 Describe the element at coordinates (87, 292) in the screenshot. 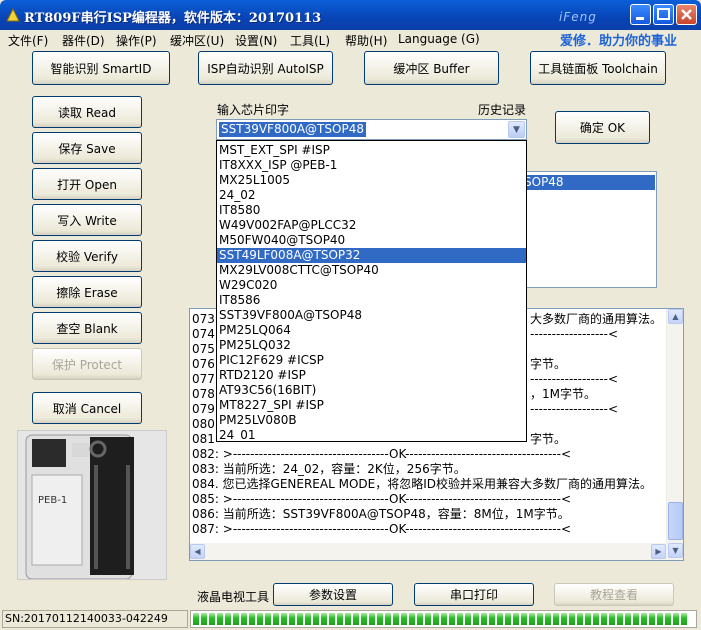

I see `erase-button: 擦除 Erase` at that location.